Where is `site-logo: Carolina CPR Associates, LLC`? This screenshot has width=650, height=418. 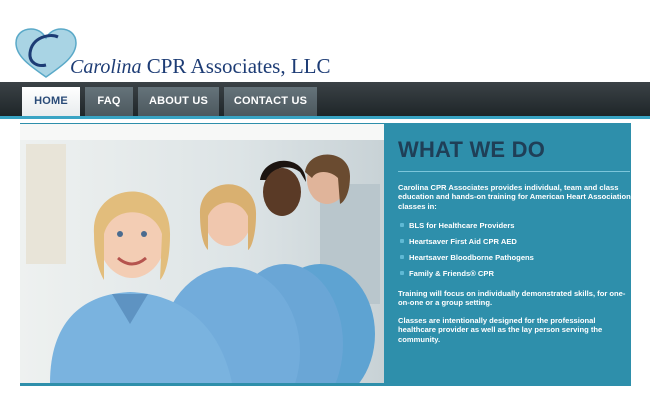 site-logo: Carolina CPR Associates, LLC is located at coordinates (200, 66).